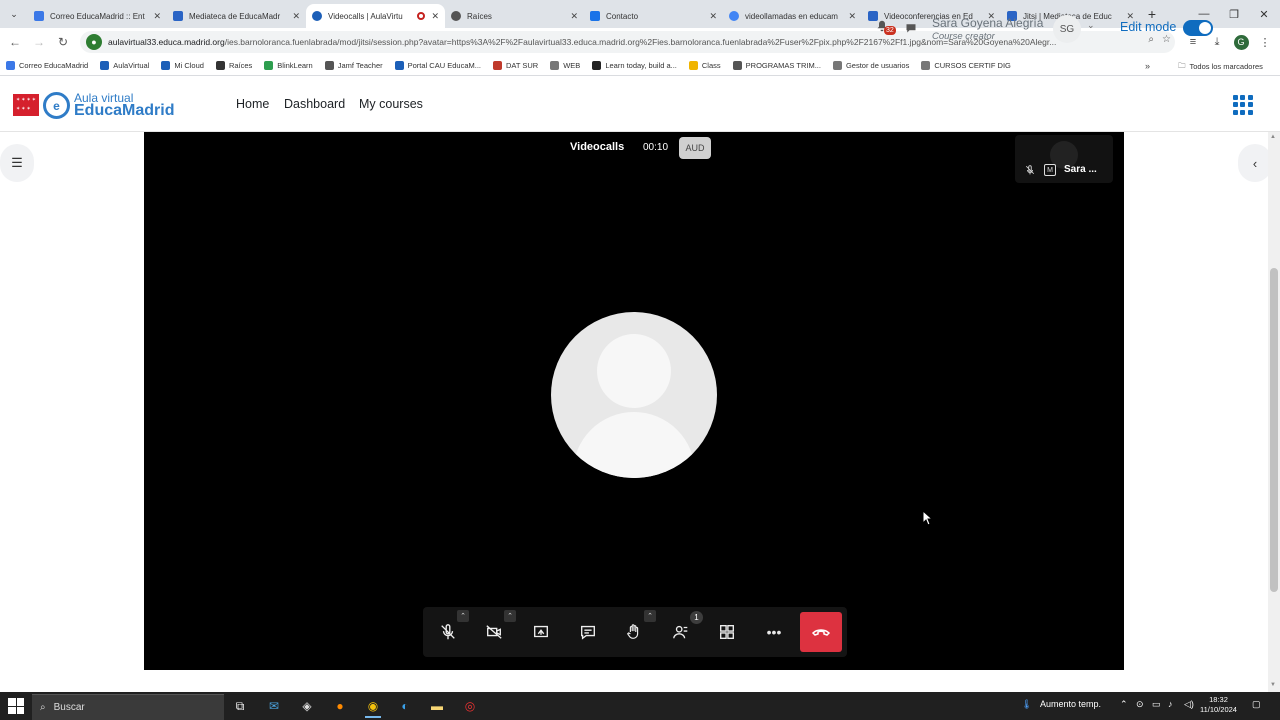  I want to click on microphone-muted-icon, so click(448, 632).